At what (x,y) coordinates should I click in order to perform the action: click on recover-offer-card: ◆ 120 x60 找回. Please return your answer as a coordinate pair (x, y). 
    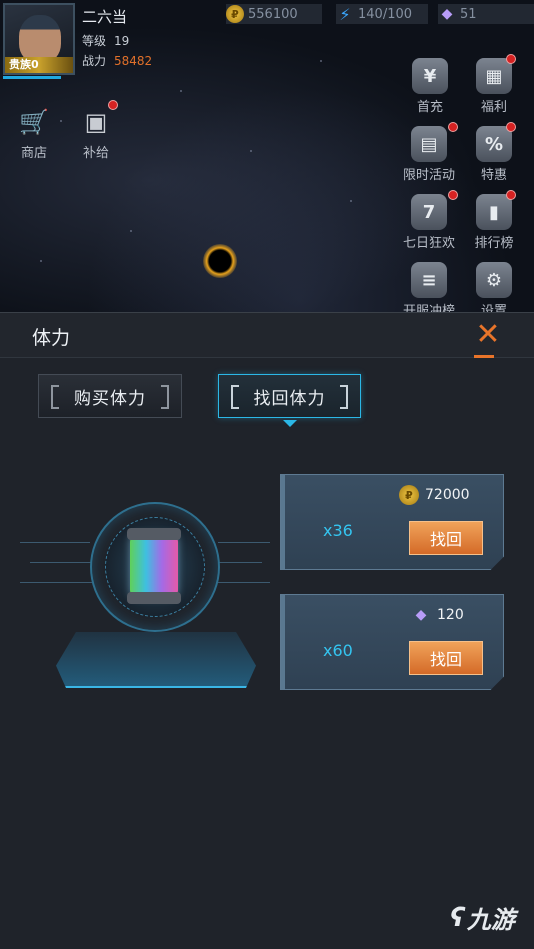
    Looking at the image, I should click on (392, 642).